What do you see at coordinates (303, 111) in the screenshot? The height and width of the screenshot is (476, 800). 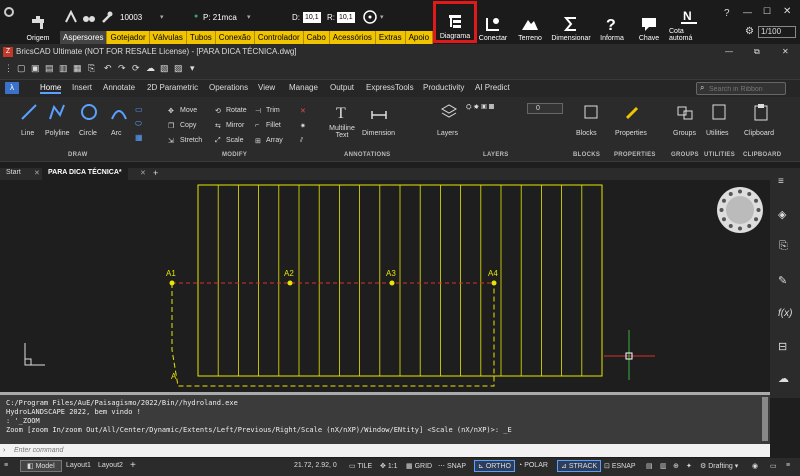 I see `erase-icon: ✕` at bounding box center [303, 111].